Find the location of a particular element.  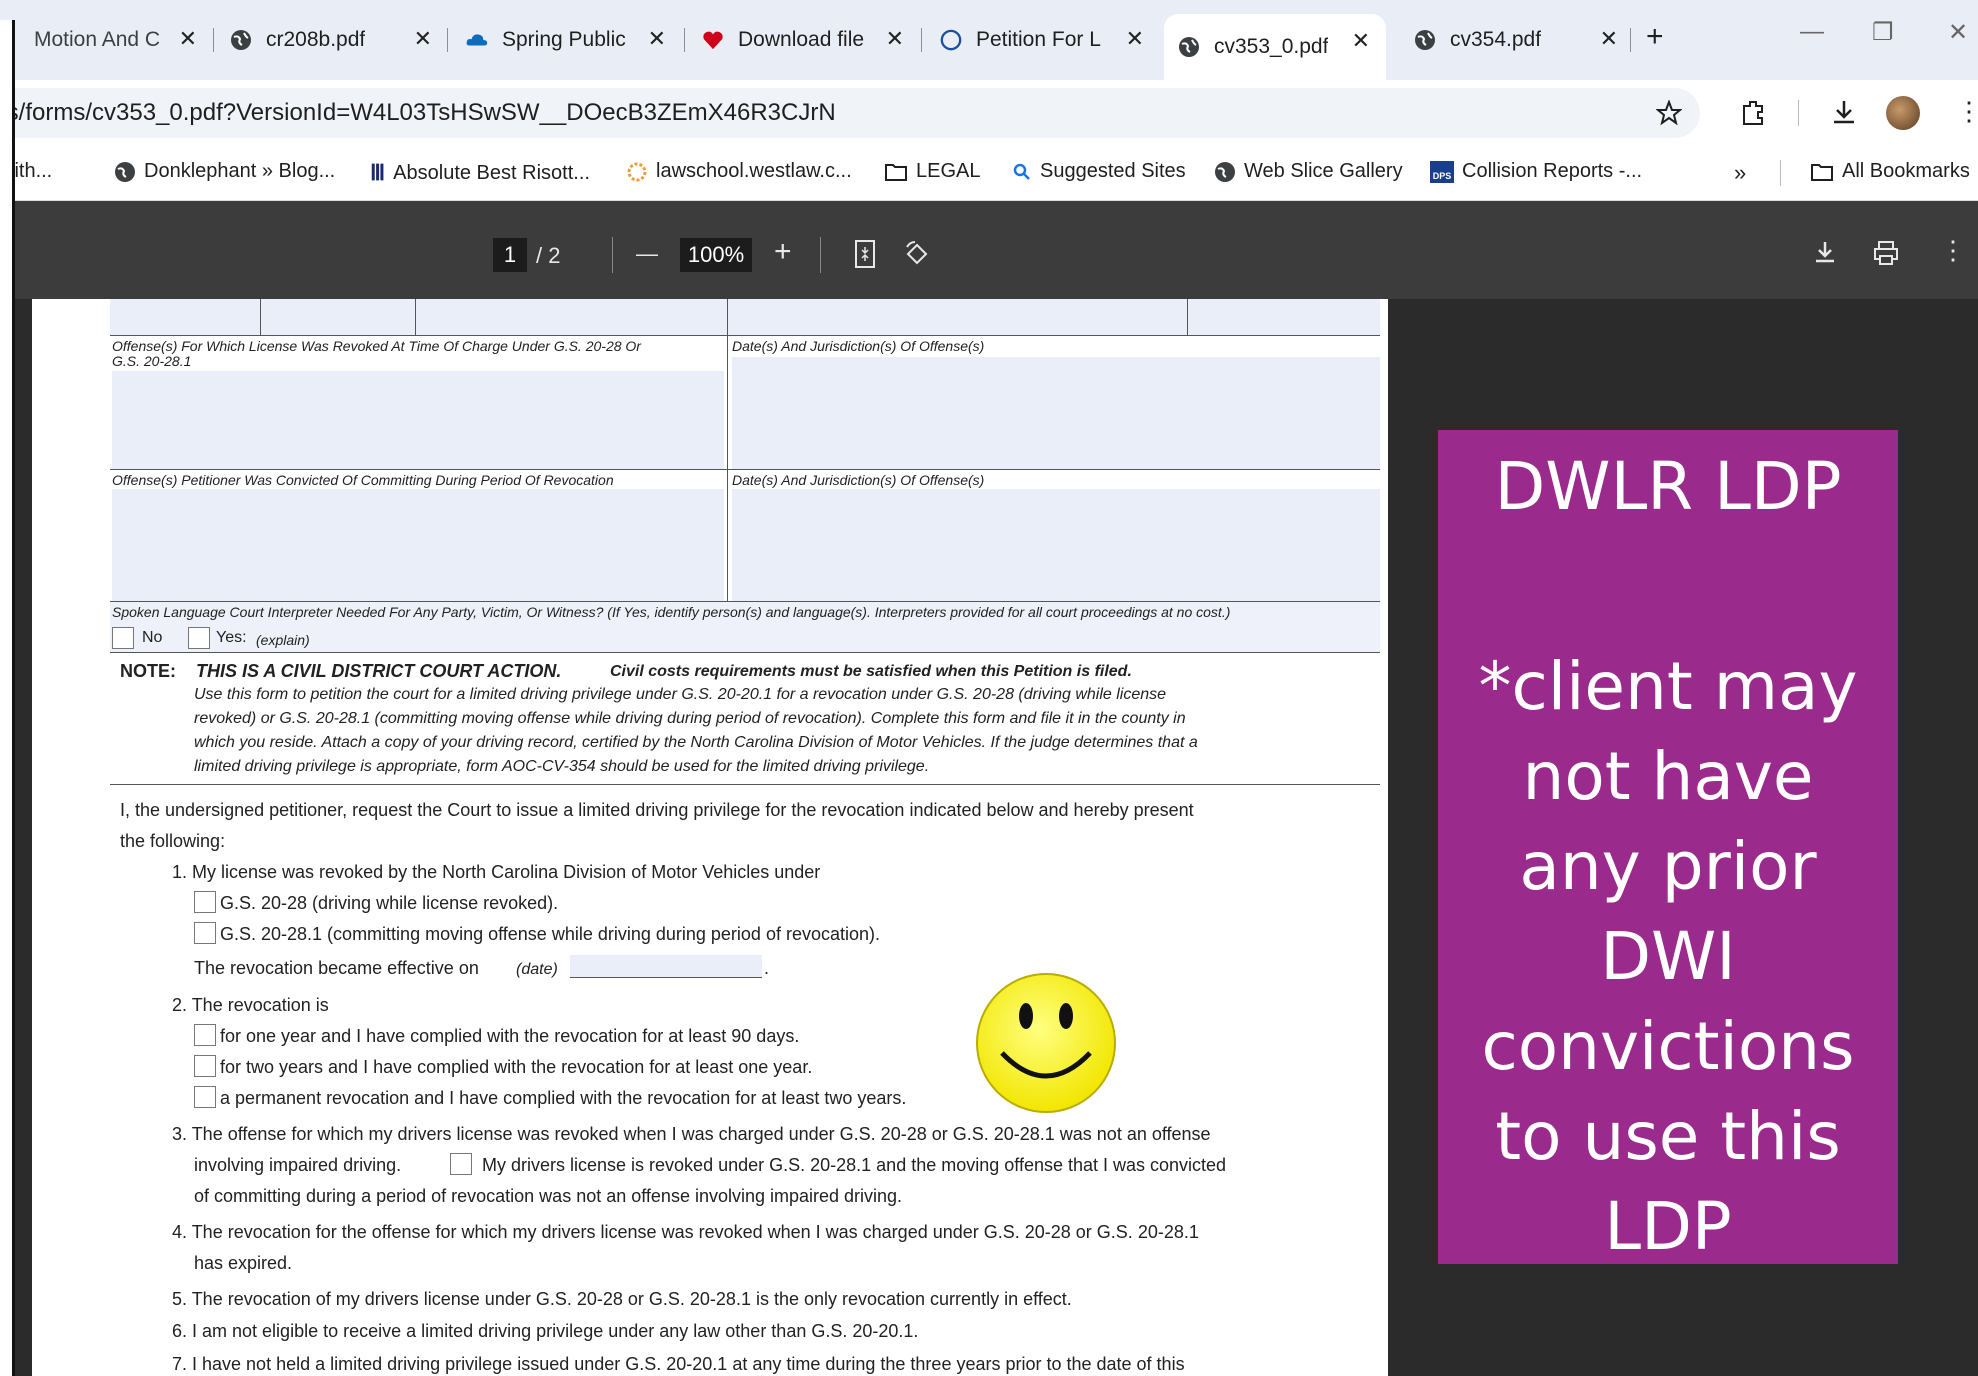

page-count: / 2 is located at coordinates (548, 255).